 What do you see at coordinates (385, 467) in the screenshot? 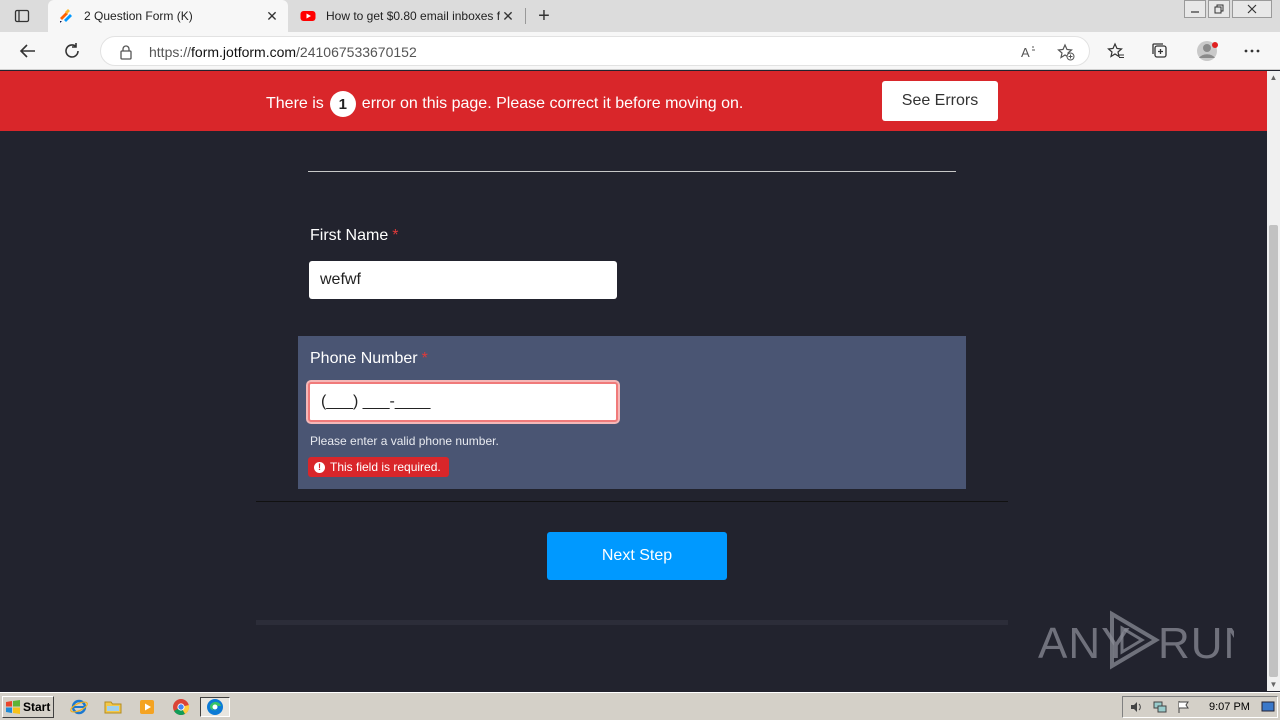
I see `field-error-text: This field is required.` at bounding box center [385, 467].